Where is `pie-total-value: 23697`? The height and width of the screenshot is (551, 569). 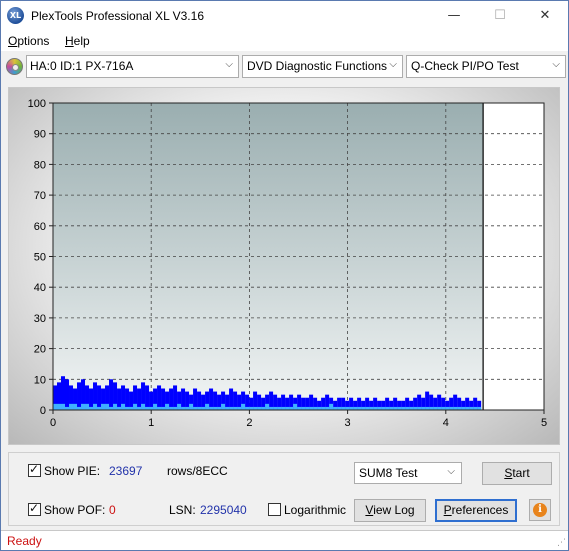 pie-total-value: 23697 is located at coordinates (126, 471).